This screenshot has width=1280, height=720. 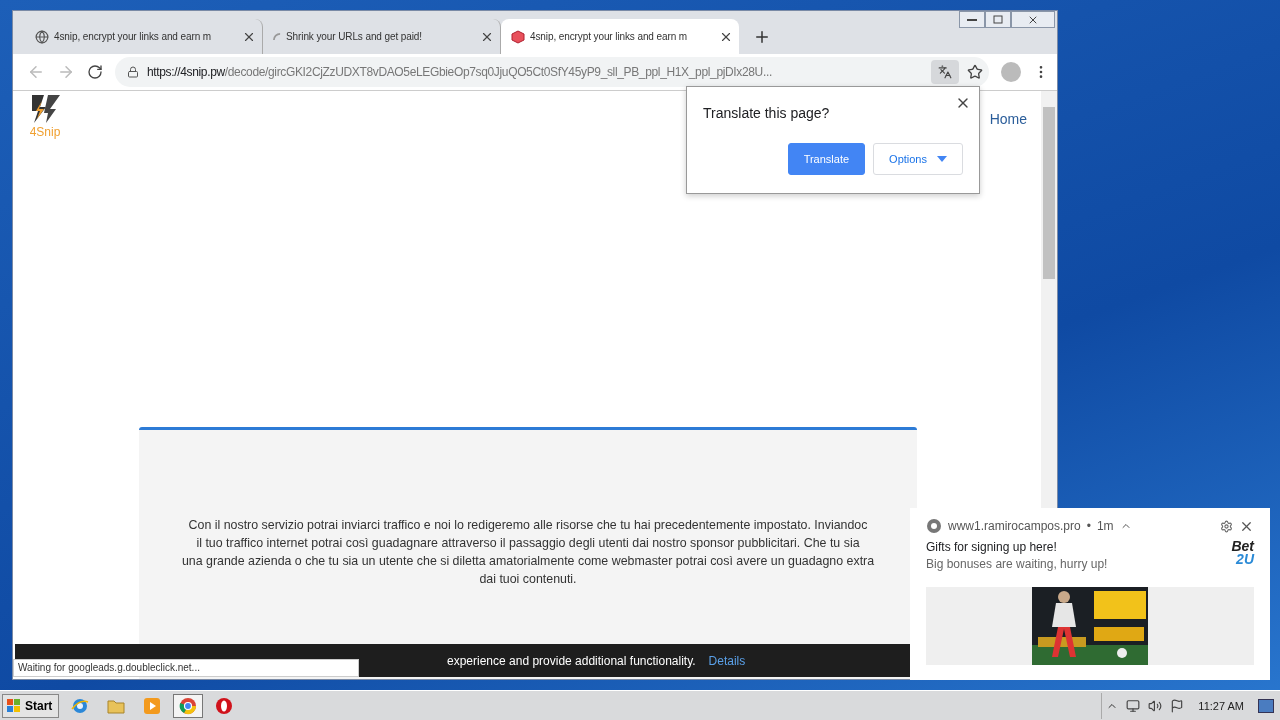 What do you see at coordinates (1226, 526) in the screenshot?
I see `settings-icon` at bounding box center [1226, 526].